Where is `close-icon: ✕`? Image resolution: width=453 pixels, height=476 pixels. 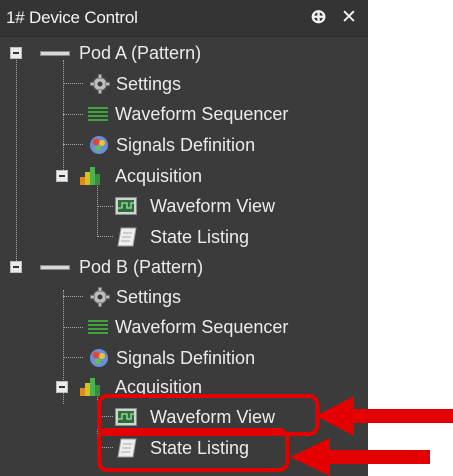
close-icon: ✕ is located at coordinates (349, 18).